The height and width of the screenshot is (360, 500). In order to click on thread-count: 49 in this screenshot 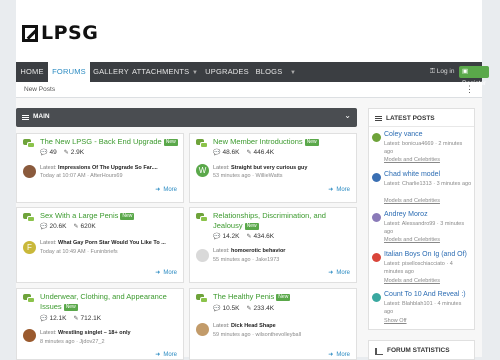, I will do `click(53, 152)`.